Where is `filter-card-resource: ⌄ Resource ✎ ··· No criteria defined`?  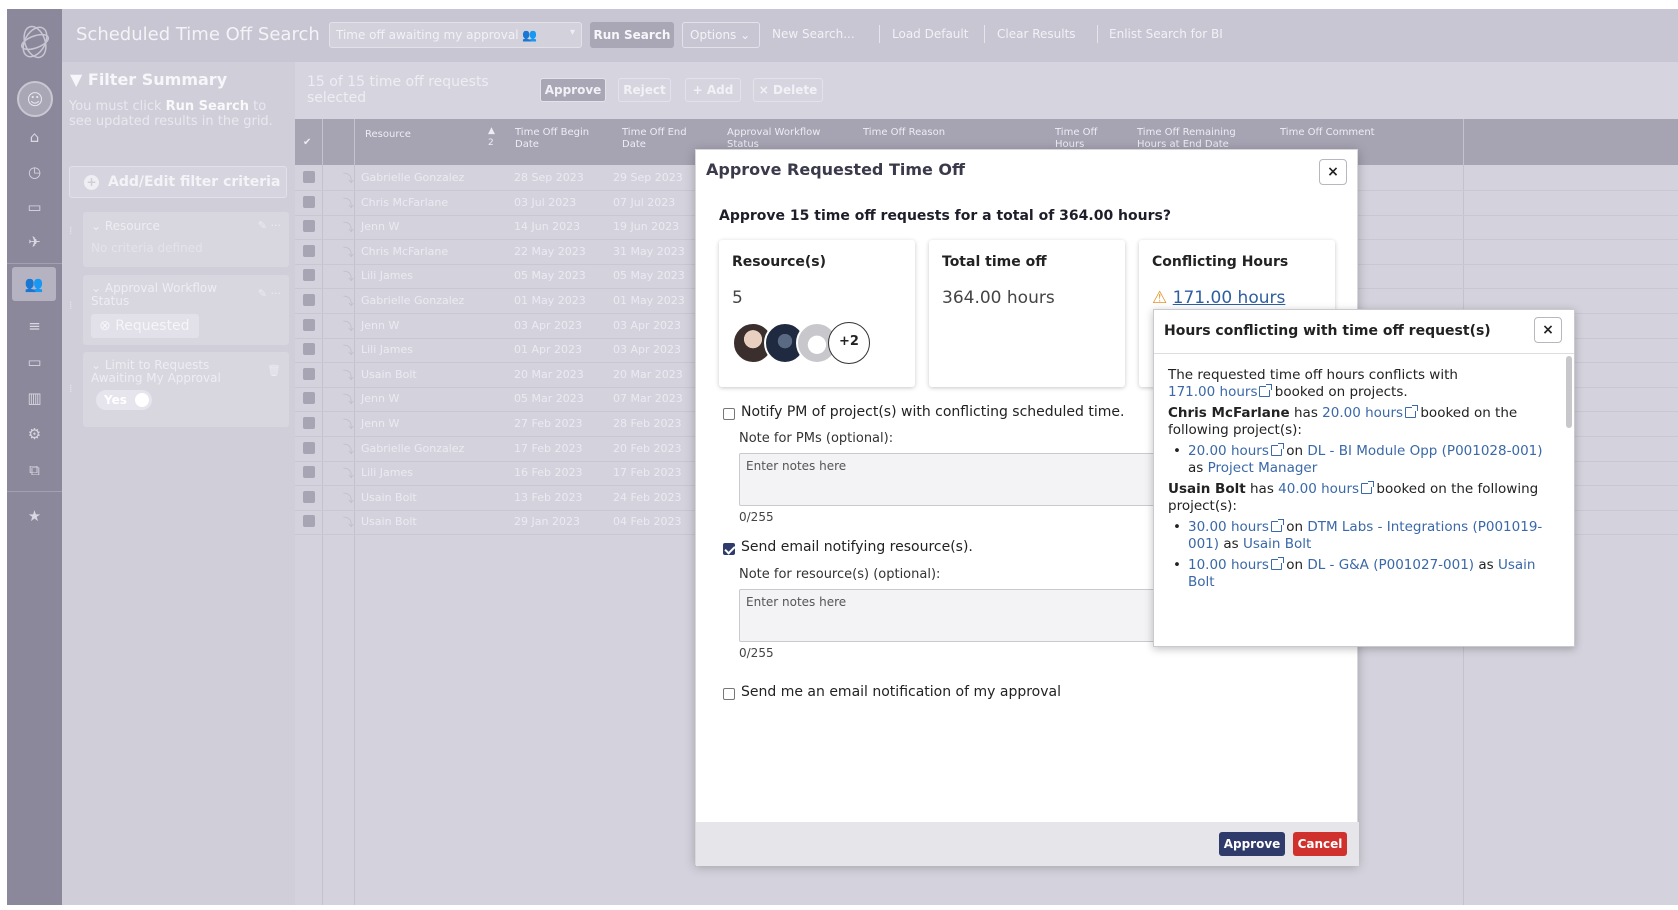 filter-card-resource: ⌄ Resource ✎ ··· No criteria defined is located at coordinates (186, 239).